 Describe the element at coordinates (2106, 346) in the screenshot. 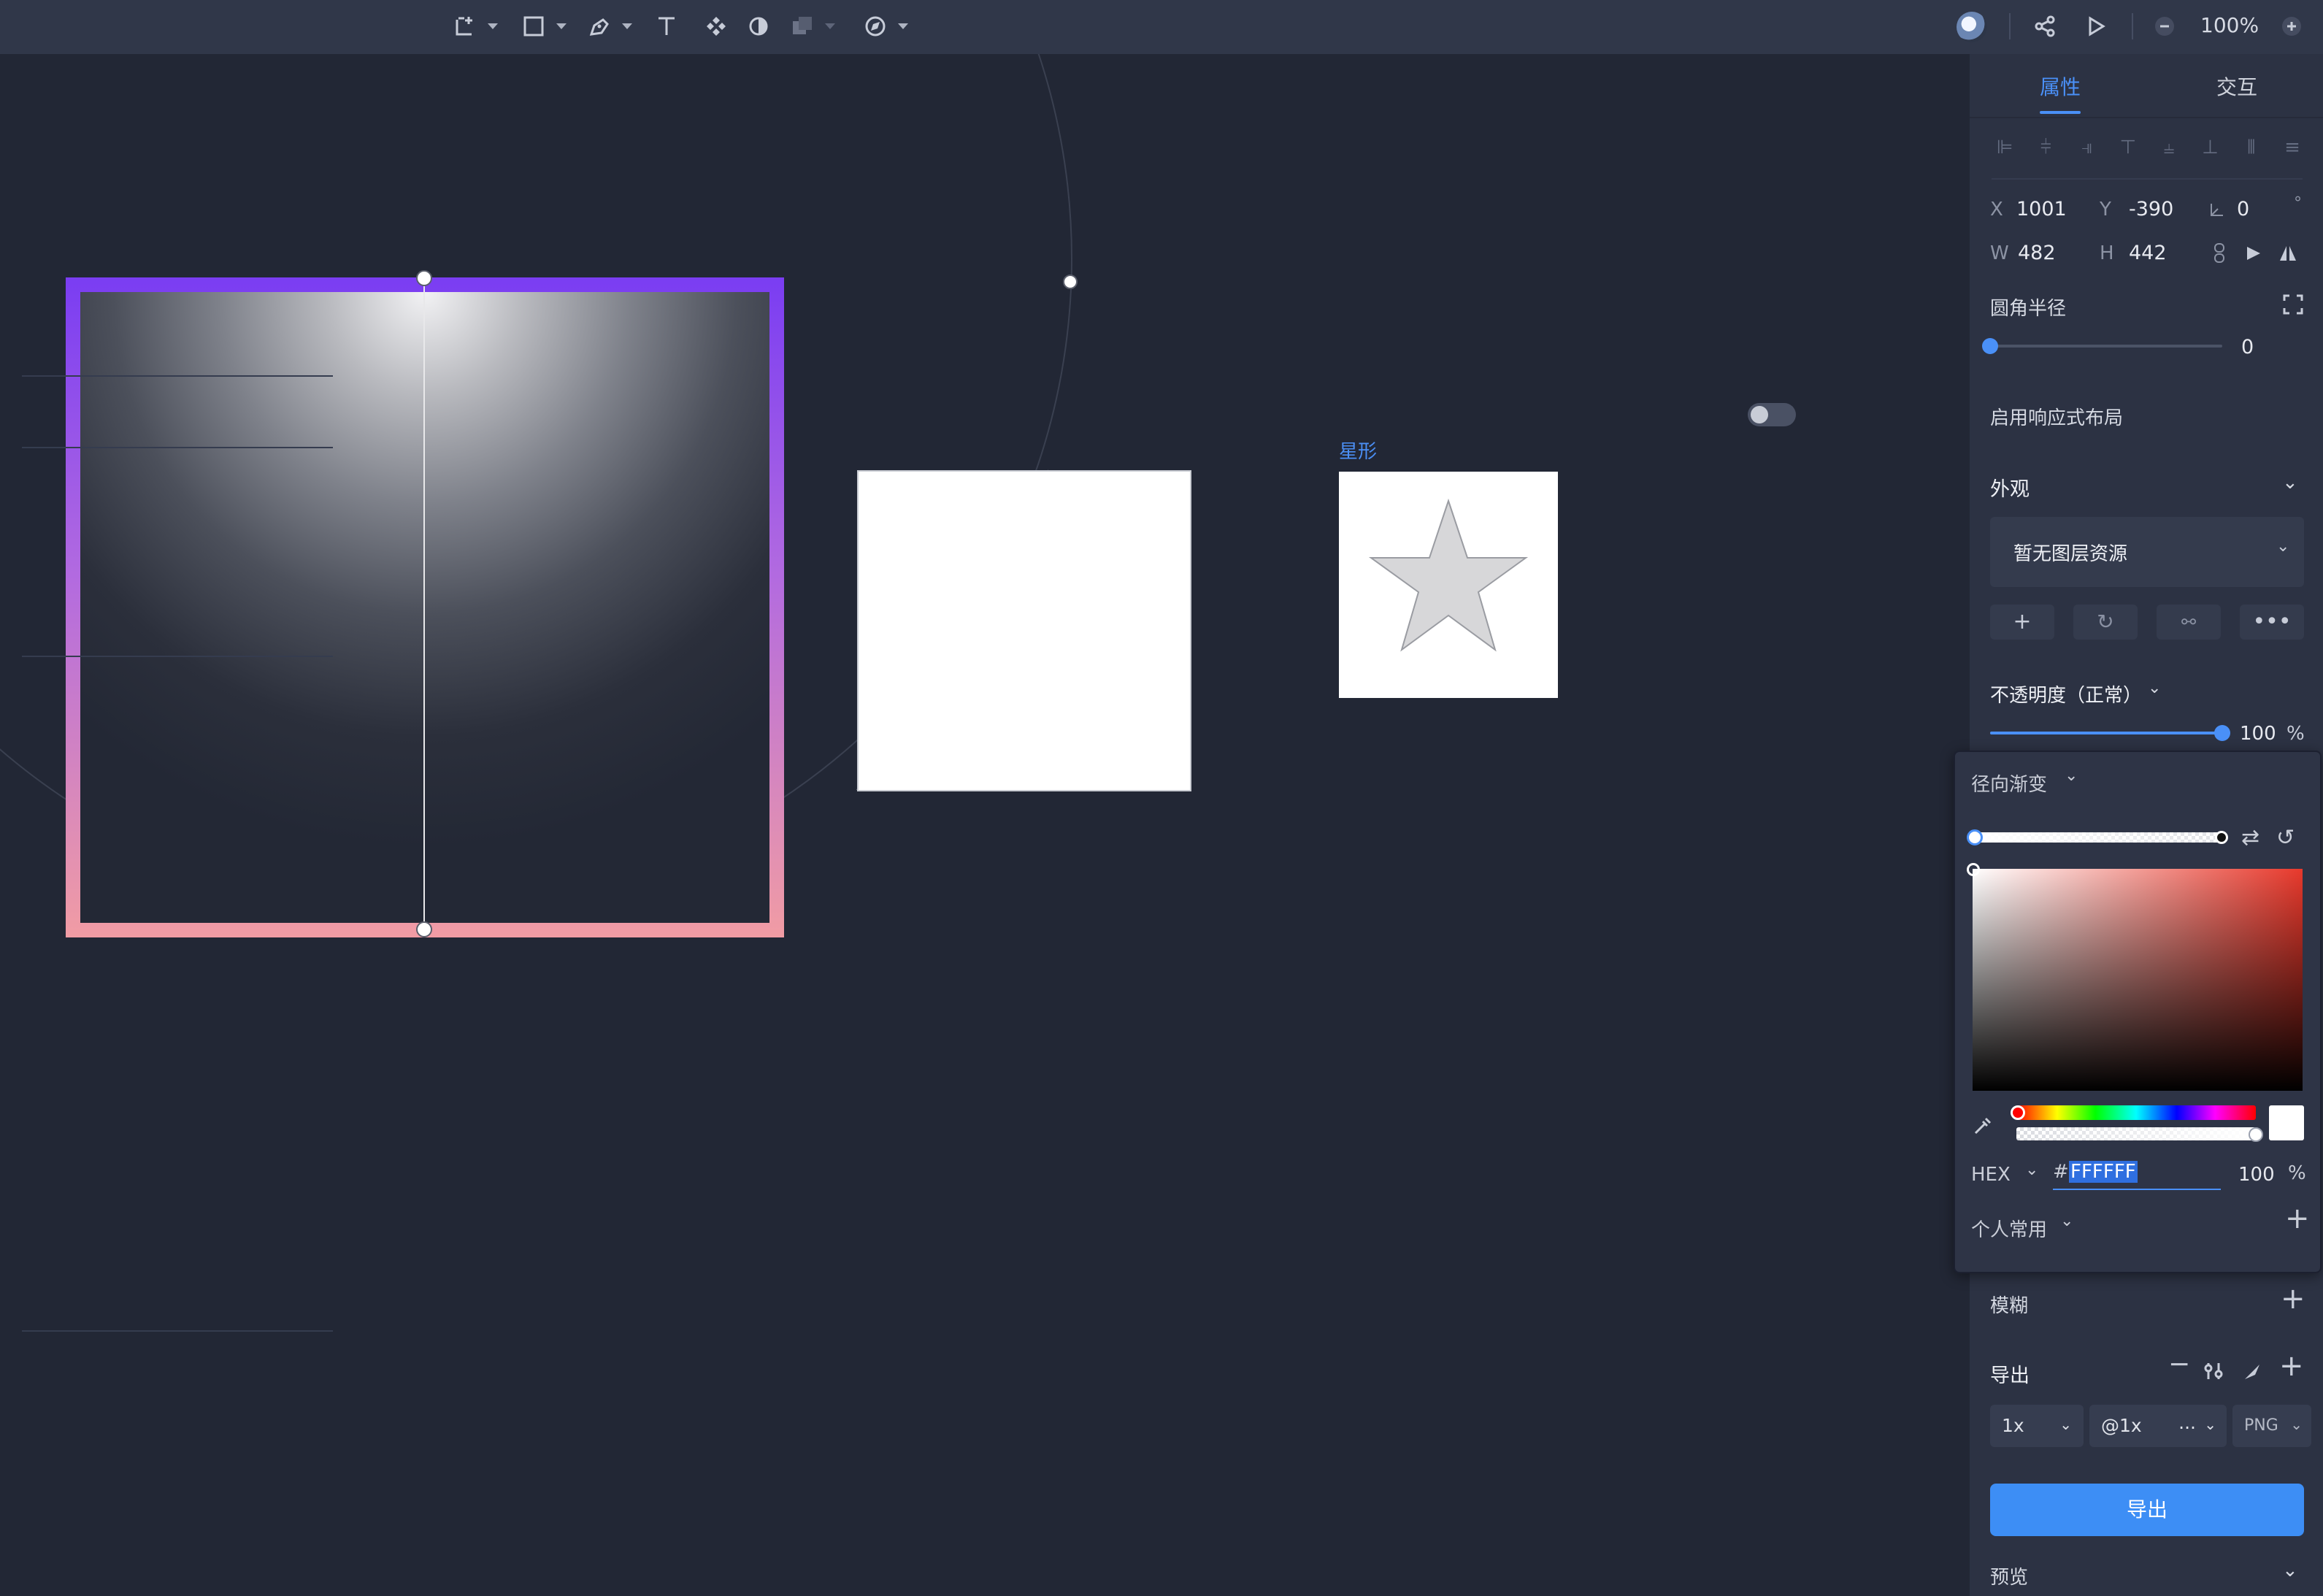

I see `corner-radius-slider-track` at that location.